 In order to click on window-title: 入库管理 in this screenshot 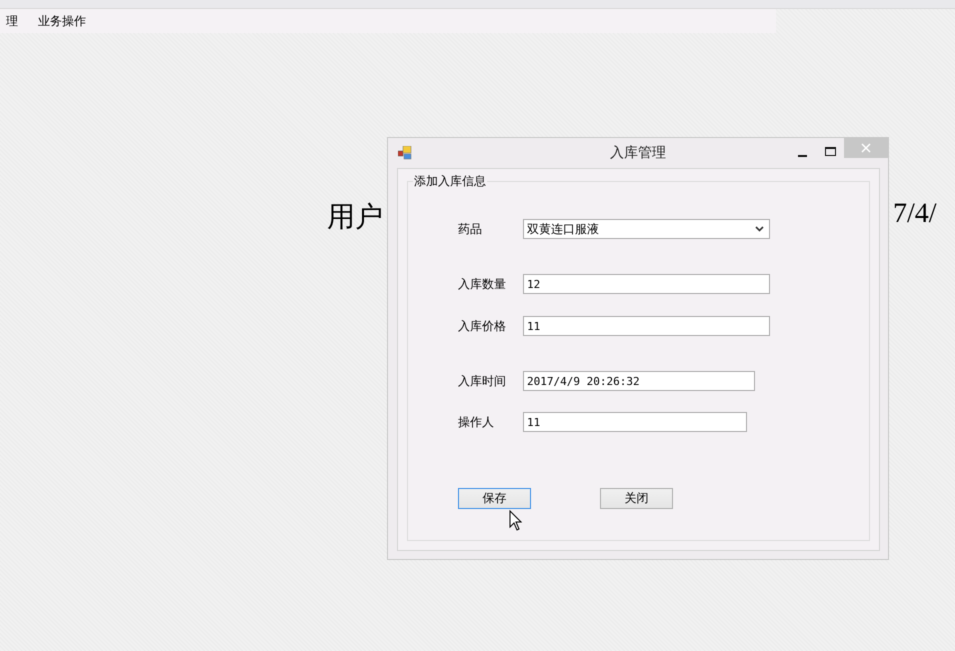, I will do `click(638, 153)`.